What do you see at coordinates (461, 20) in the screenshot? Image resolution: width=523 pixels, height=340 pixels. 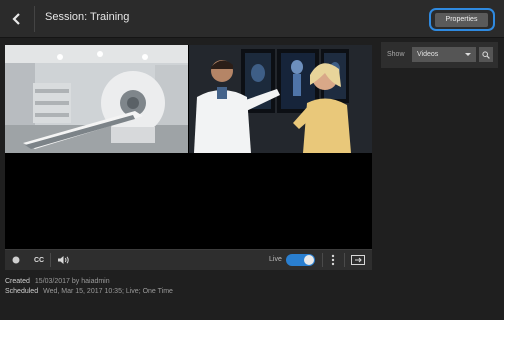 I see `properties-button: Properties` at bounding box center [461, 20].